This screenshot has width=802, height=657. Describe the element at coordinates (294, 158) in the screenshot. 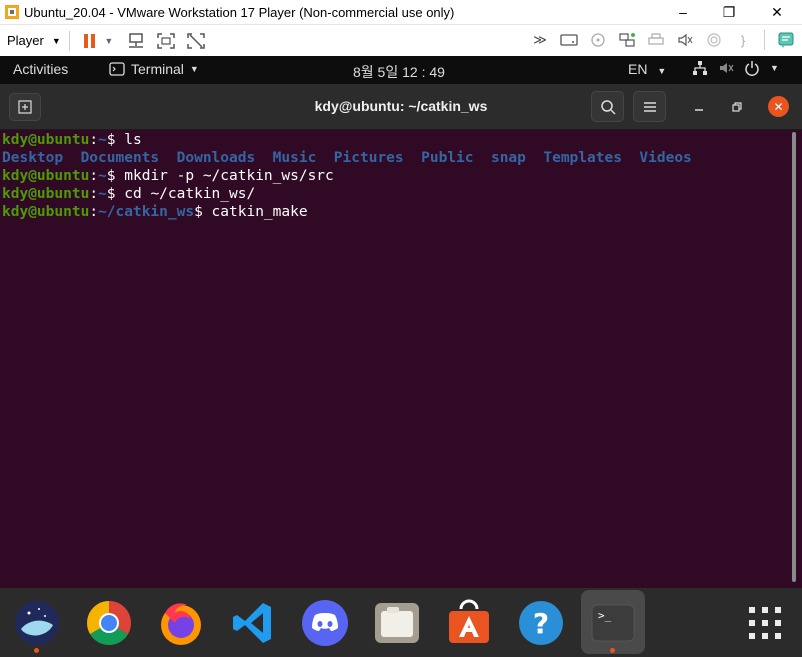

I see `dir-entry: Music` at that location.